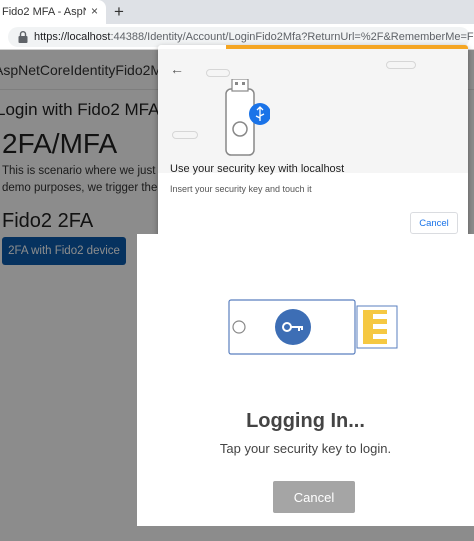 The height and width of the screenshot is (541, 474). I want to click on browser-tab: Fido2 MFA - AspNetC ×, so click(53, 12).